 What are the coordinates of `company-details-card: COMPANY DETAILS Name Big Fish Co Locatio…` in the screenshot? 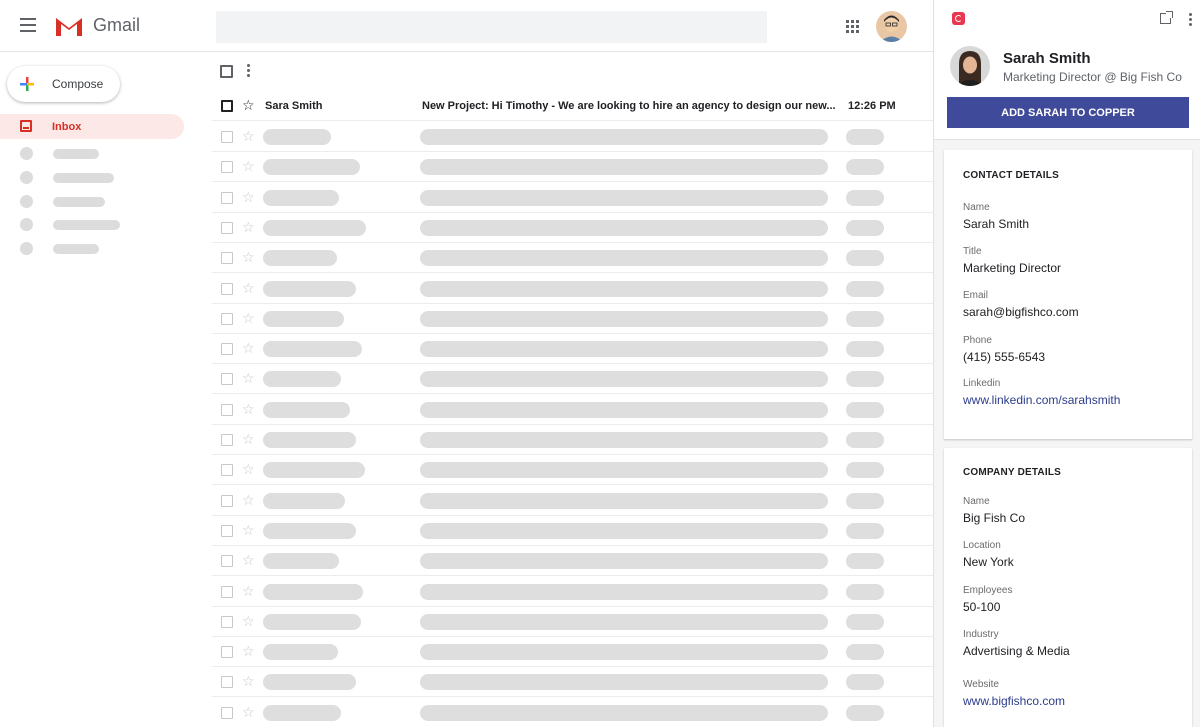 It's located at (1068, 587).